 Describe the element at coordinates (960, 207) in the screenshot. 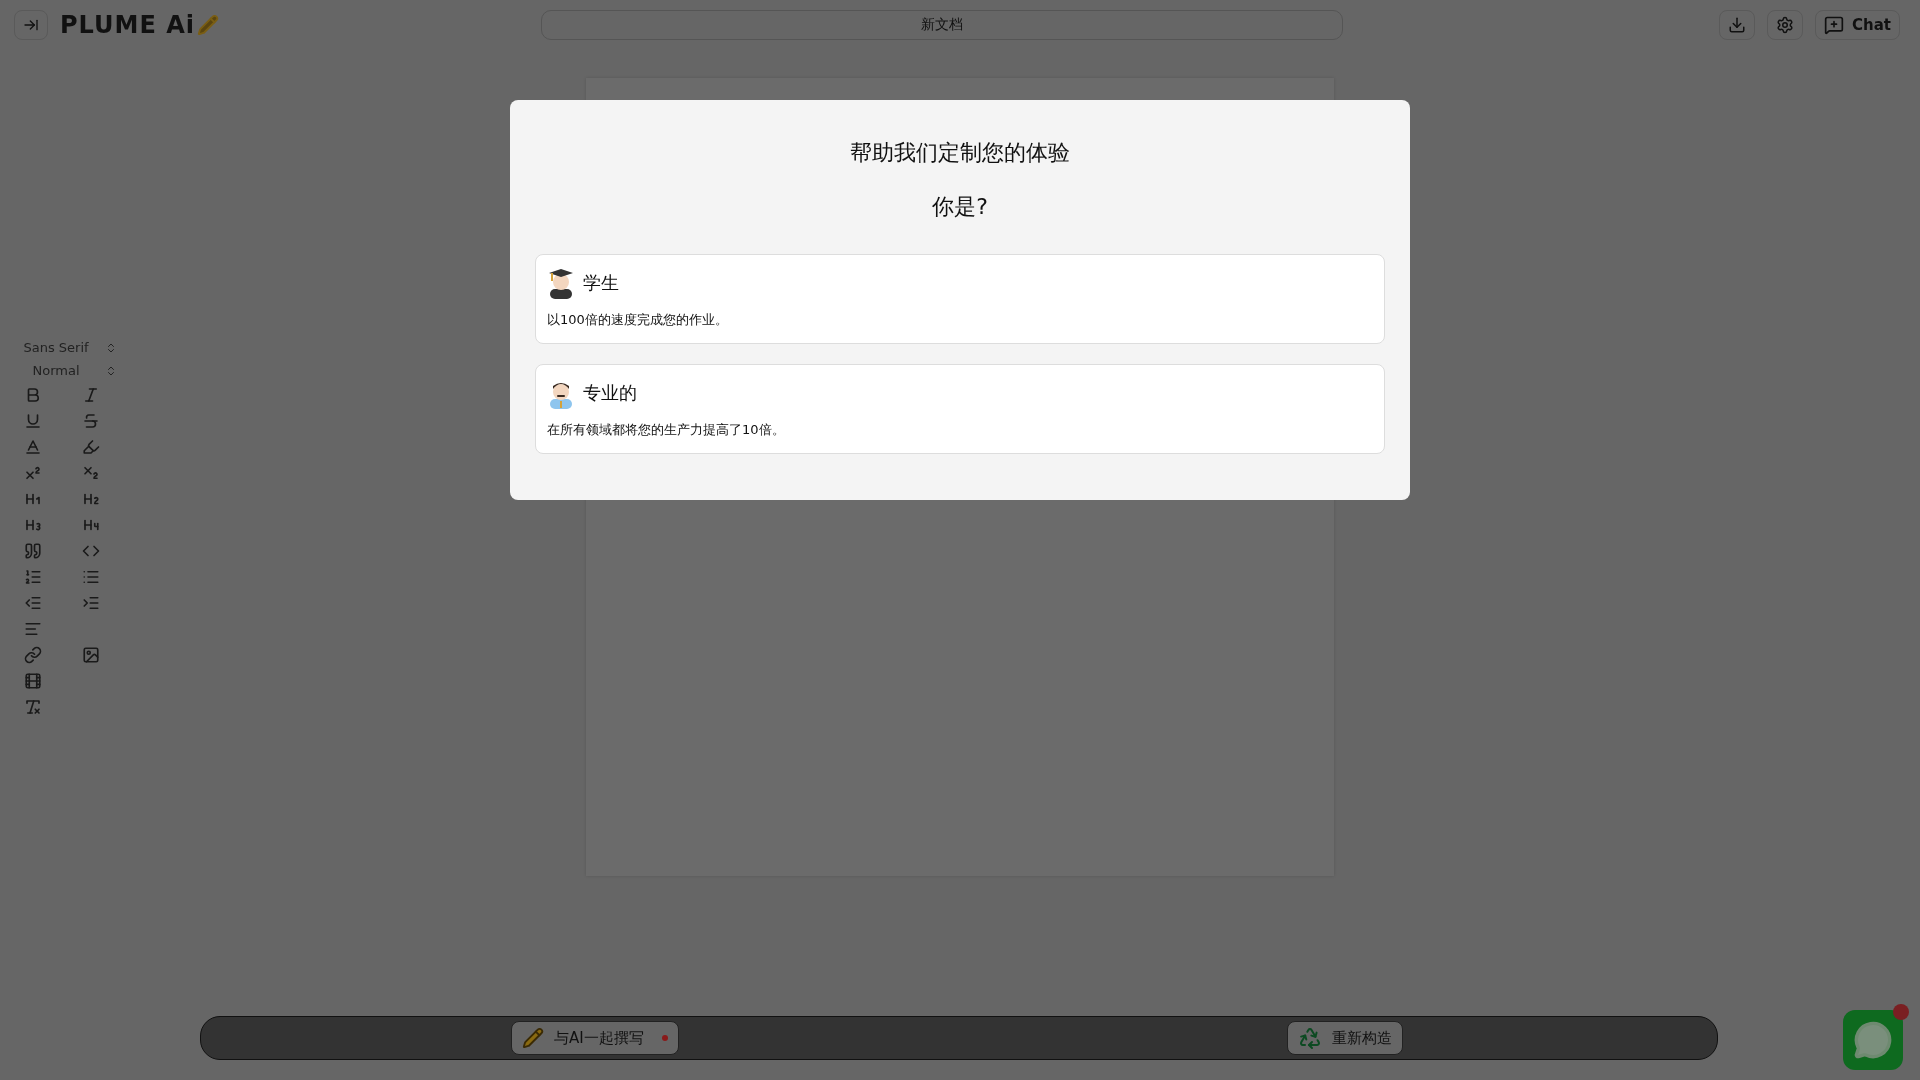

I see `dialog-question: 你是?` at that location.